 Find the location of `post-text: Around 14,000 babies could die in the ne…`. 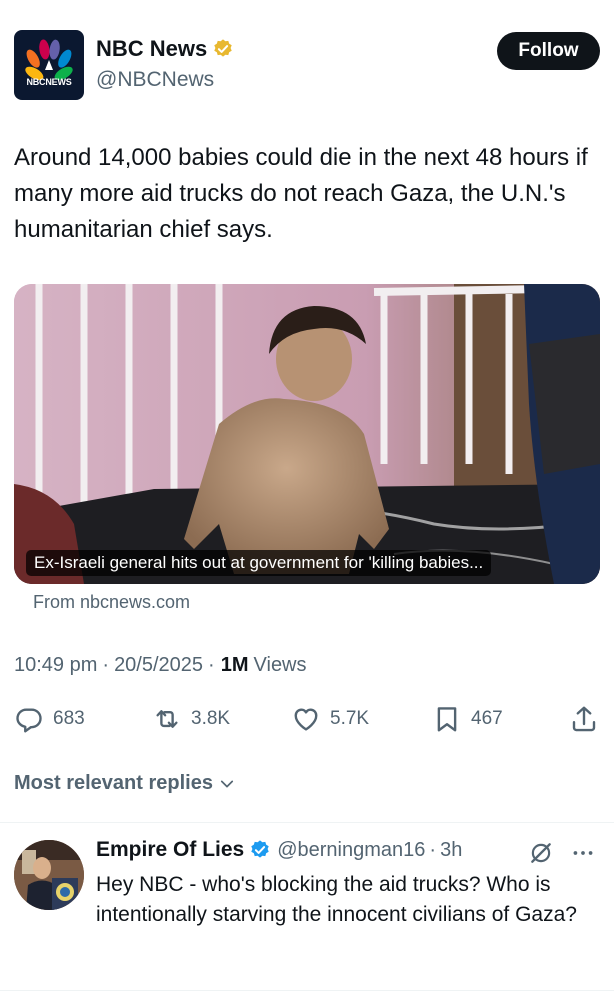

post-text: Around 14,000 babies could die in the ne… is located at coordinates (301, 193).